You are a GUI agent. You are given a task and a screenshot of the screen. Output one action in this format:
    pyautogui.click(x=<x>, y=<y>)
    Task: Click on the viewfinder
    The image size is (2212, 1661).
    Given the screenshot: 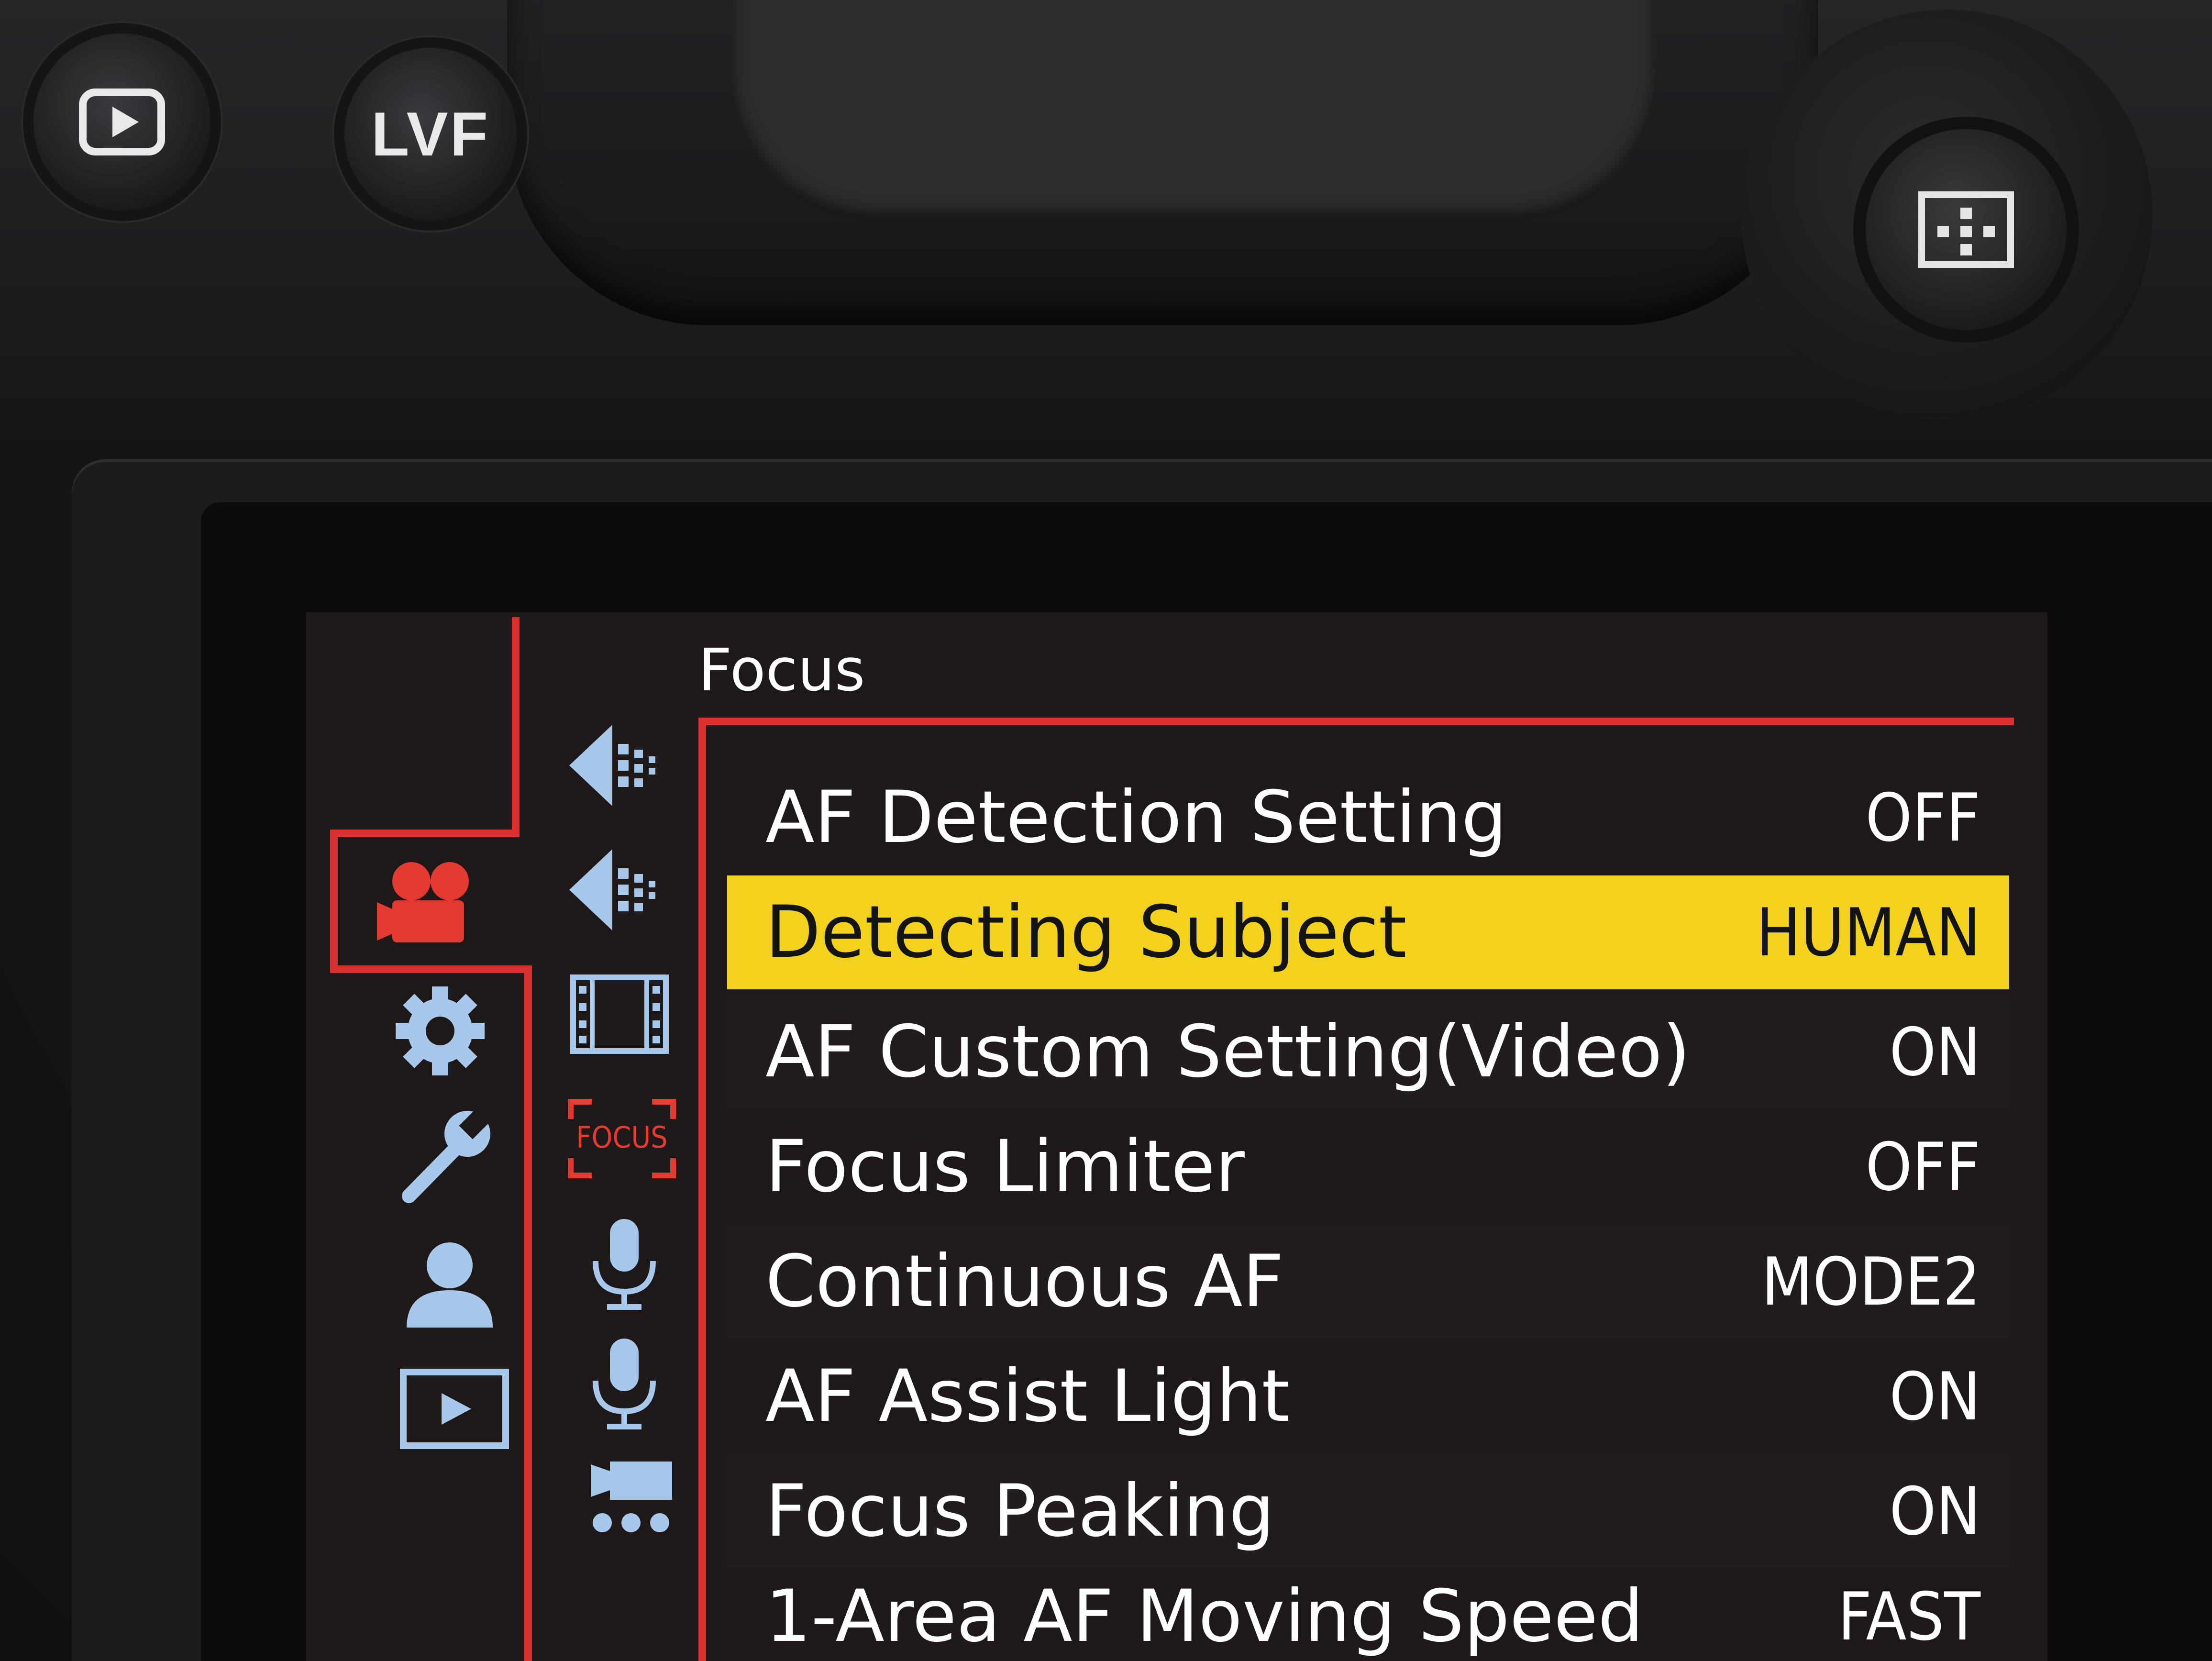 What is the action you would take?
    pyautogui.click(x=1193, y=110)
    